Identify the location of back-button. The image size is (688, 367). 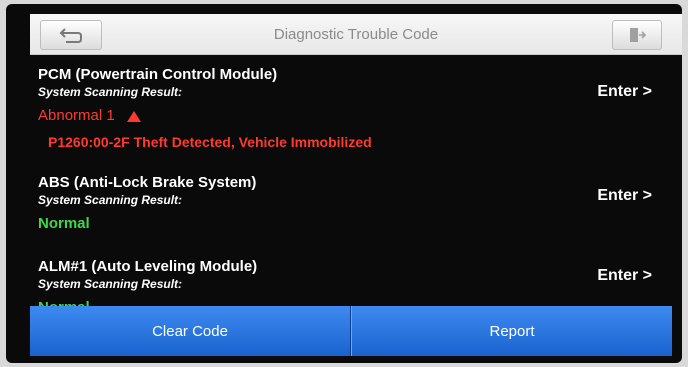
(71, 35).